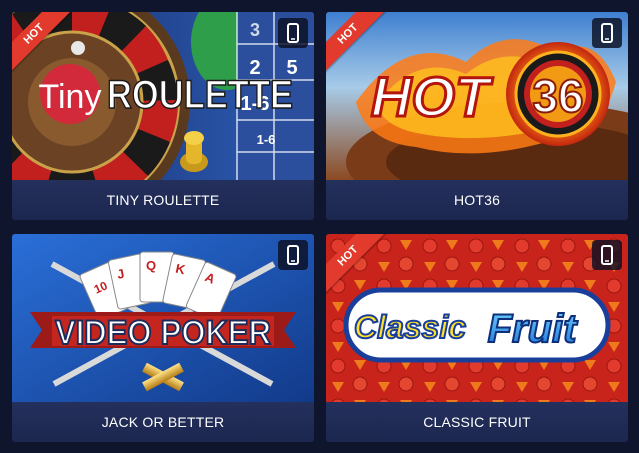 This screenshot has height=453, width=639. What do you see at coordinates (477, 422) in the screenshot?
I see `game-title: CLASSIC FRUIT` at bounding box center [477, 422].